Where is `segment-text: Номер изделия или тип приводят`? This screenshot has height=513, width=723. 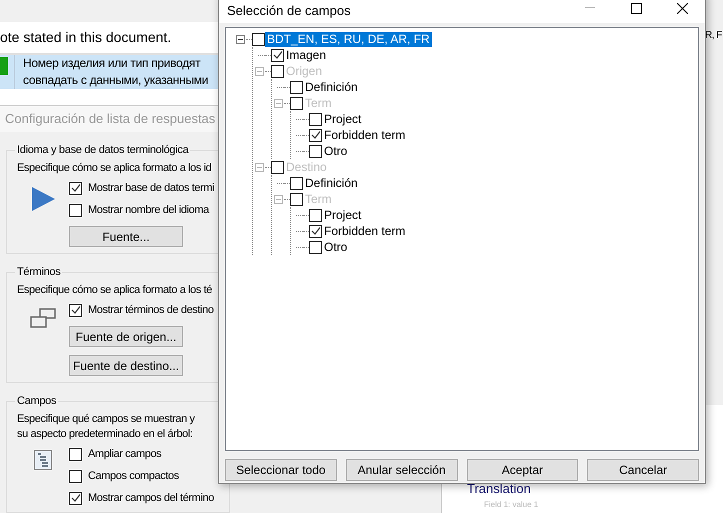
segment-text: Номер изделия или тип приводят is located at coordinates (111, 63).